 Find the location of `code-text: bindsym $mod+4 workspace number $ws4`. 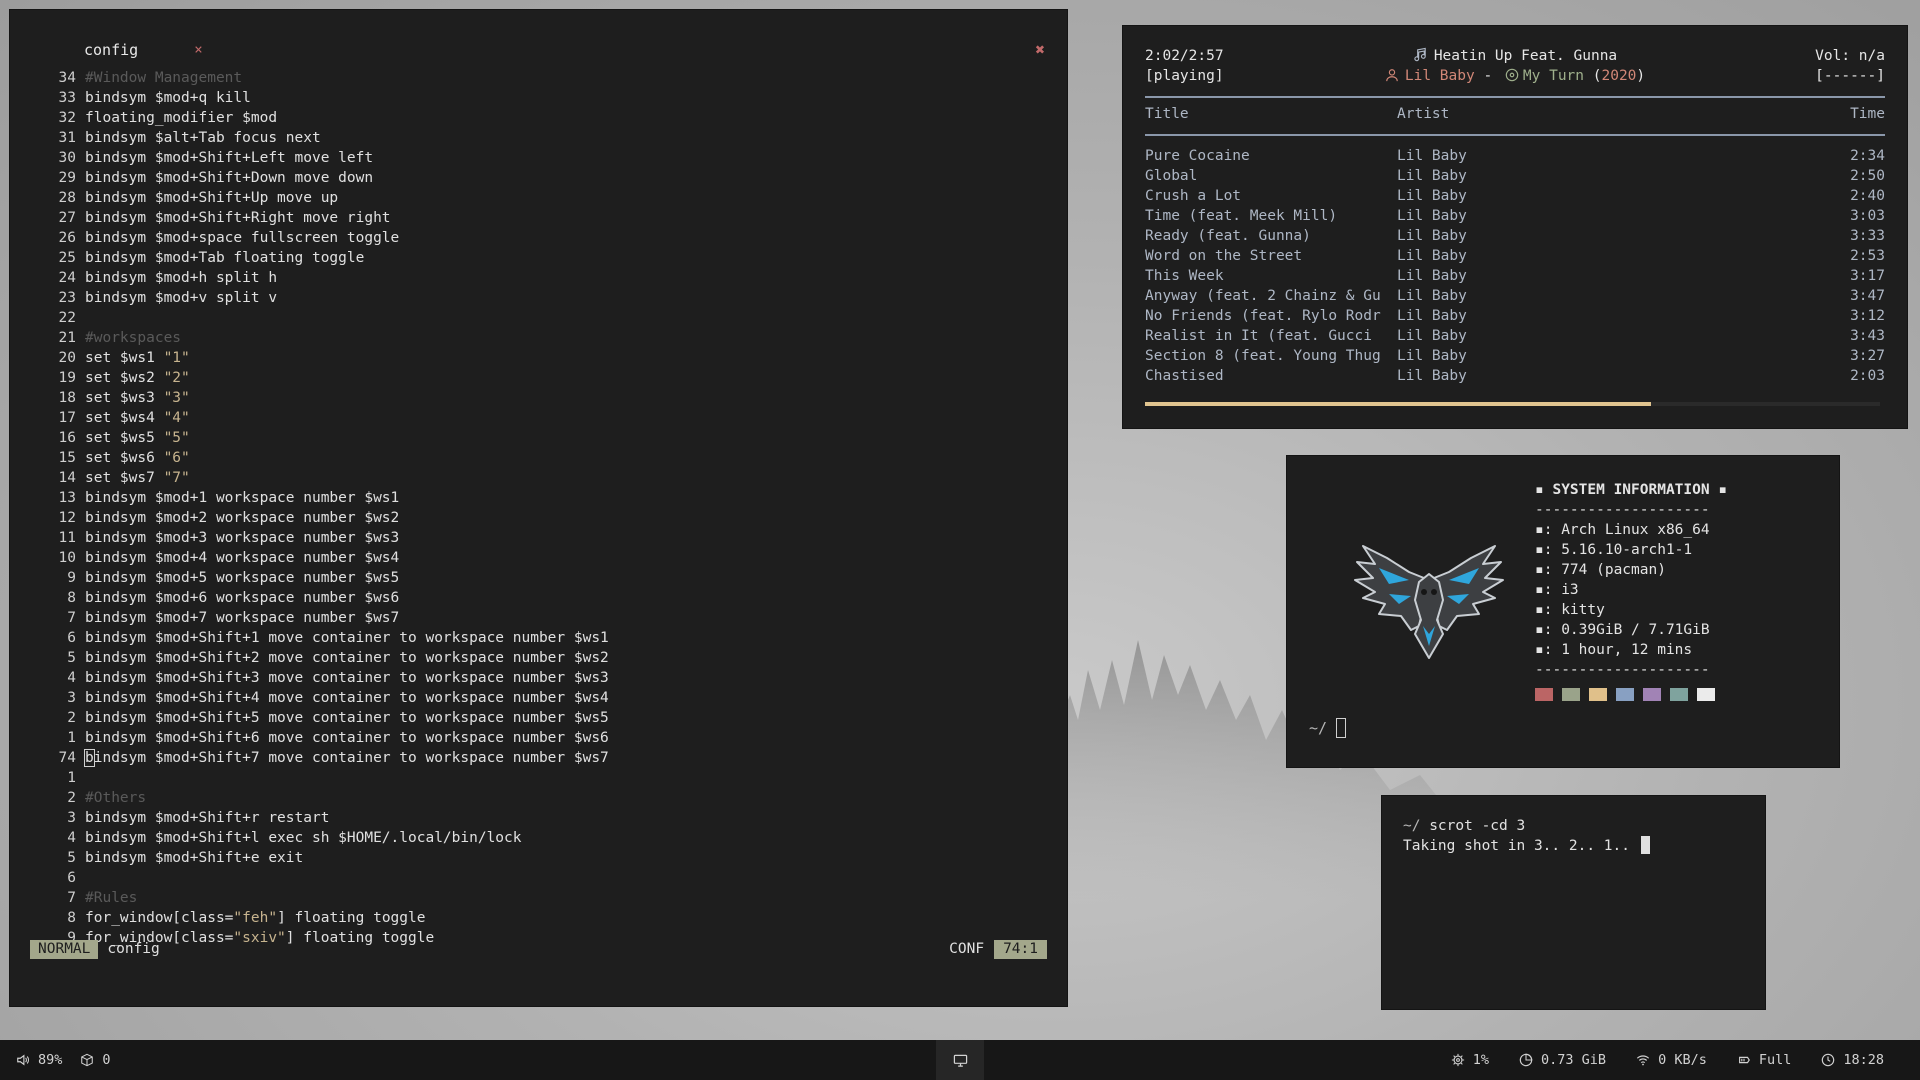

code-text: bindsym $mod+4 workspace number $ws4 is located at coordinates (242, 558).